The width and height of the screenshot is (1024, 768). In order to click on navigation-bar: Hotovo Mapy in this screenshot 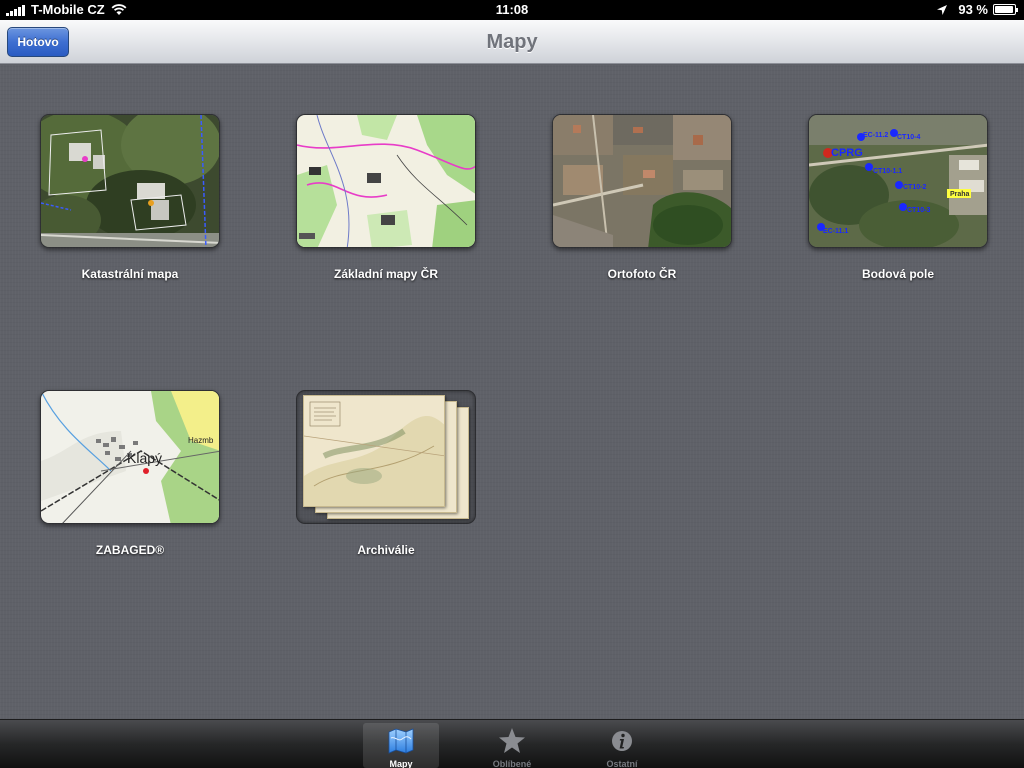, I will do `click(512, 42)`.